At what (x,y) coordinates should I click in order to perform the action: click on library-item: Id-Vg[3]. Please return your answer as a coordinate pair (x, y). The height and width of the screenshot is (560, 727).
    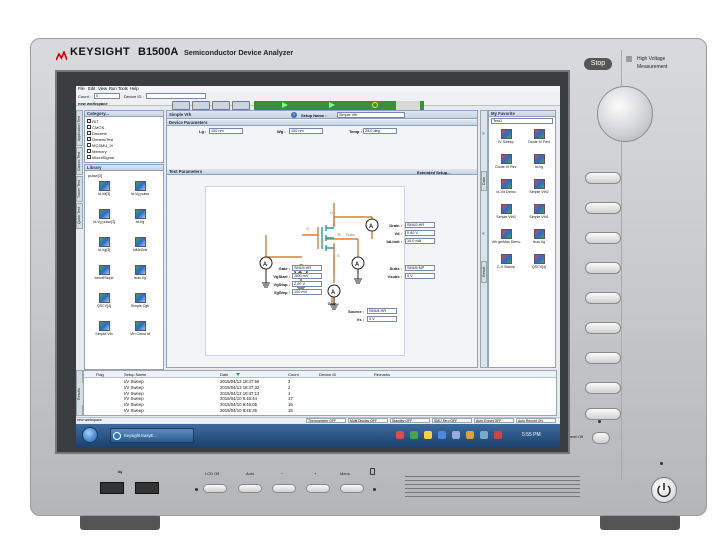
    Looking at the image, I should click on (104, 248).